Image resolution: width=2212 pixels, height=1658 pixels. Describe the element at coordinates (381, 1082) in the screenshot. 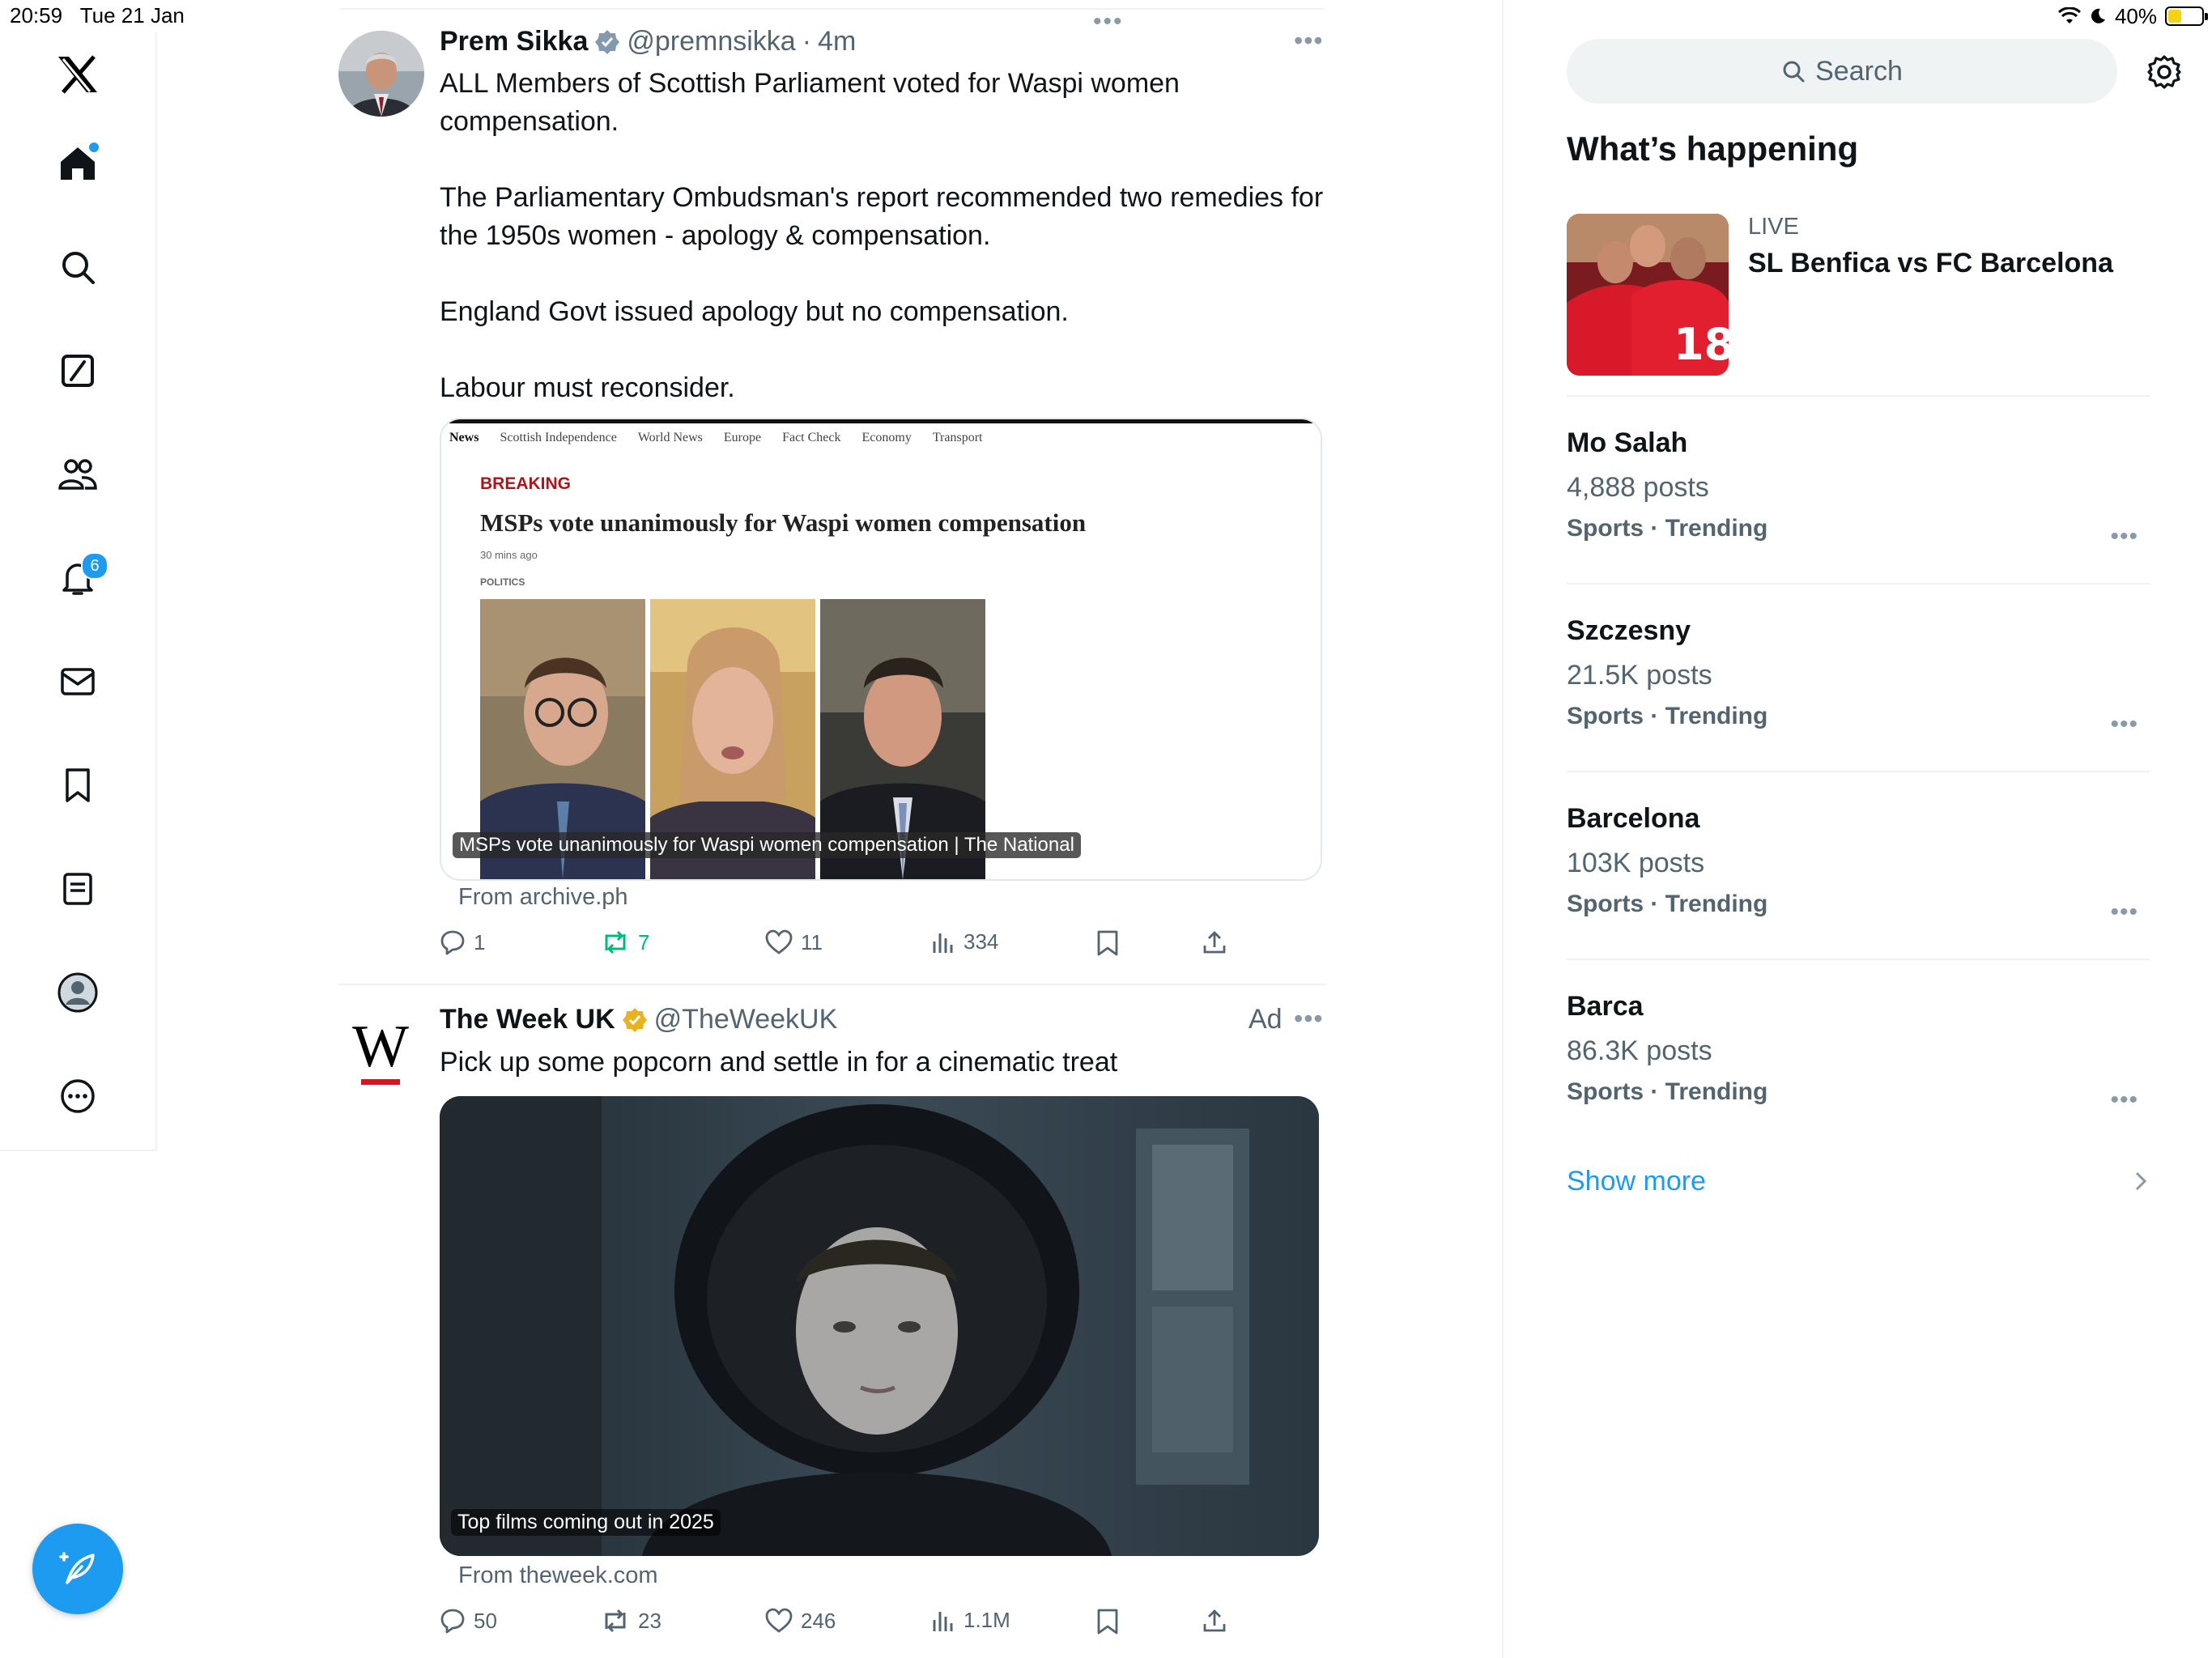

I see `logo-underline` at that location.